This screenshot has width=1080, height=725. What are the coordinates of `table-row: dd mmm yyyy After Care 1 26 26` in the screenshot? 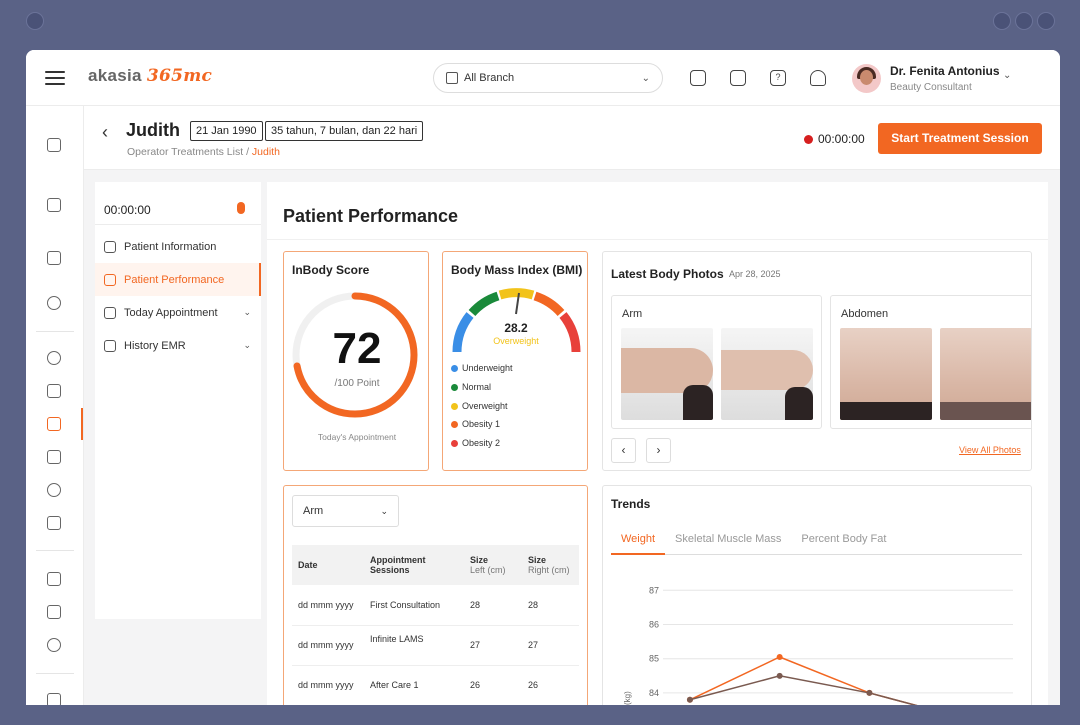 It's located at (435, 685).